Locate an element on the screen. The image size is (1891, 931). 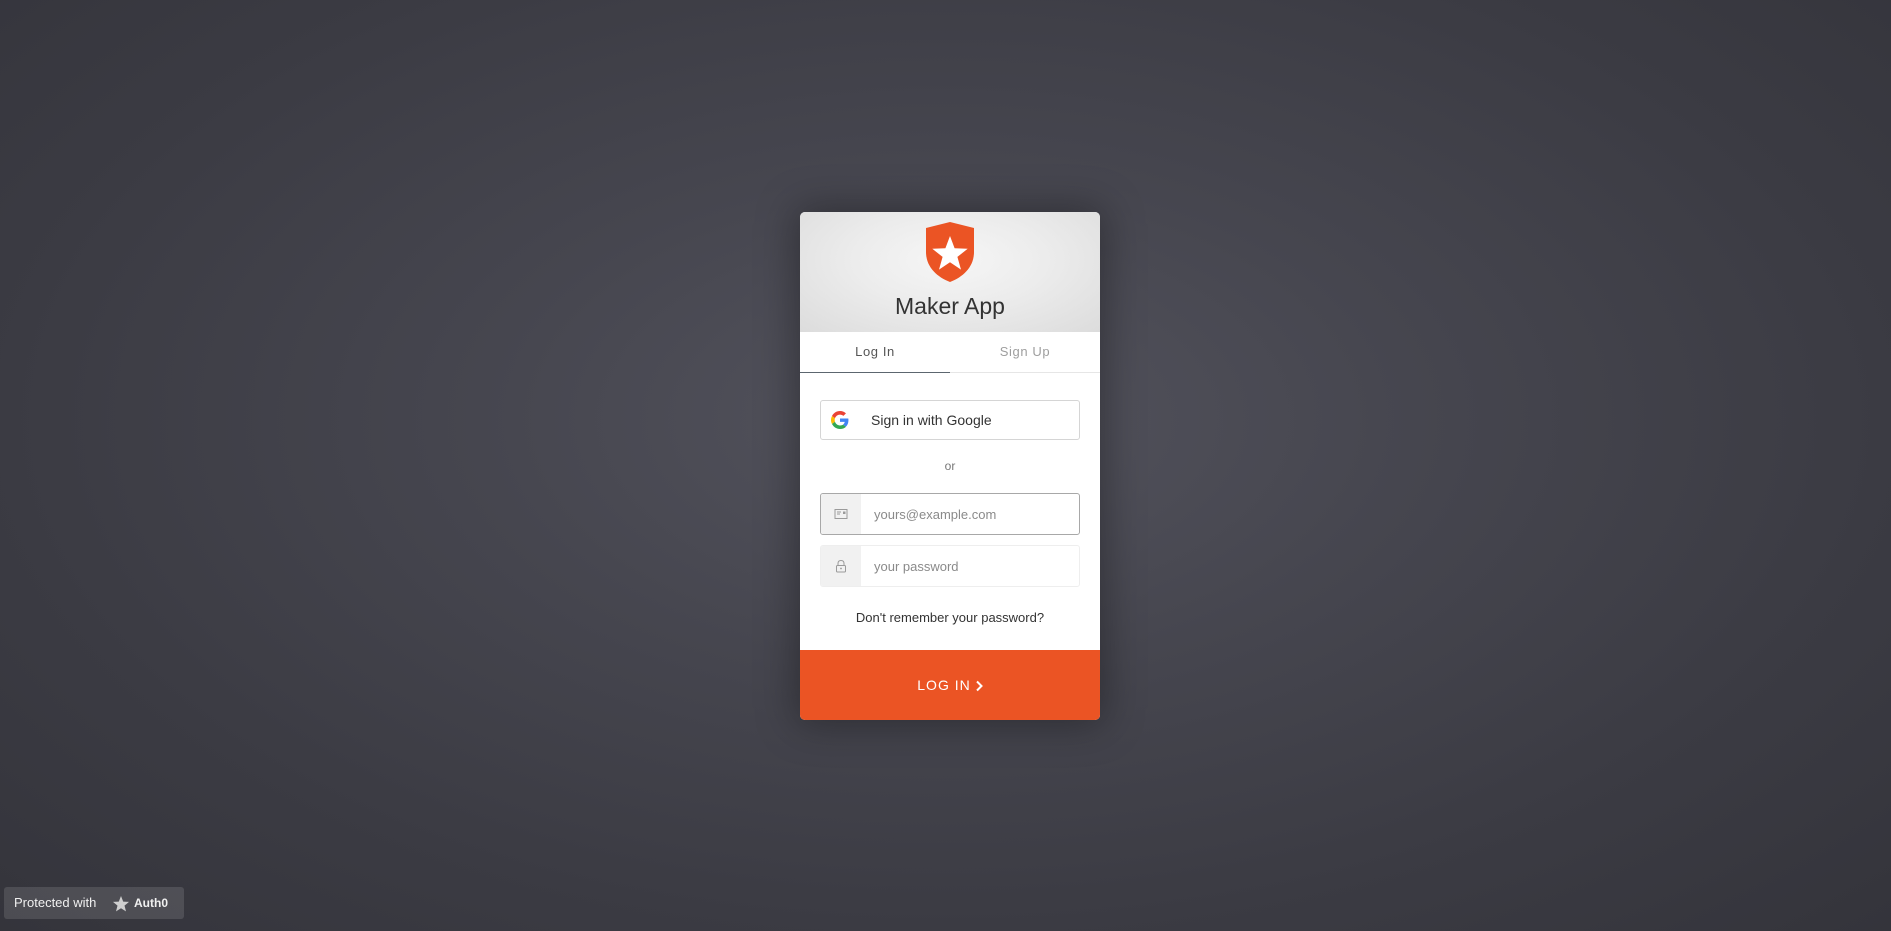
email-field is located at coordinates (950, 514).